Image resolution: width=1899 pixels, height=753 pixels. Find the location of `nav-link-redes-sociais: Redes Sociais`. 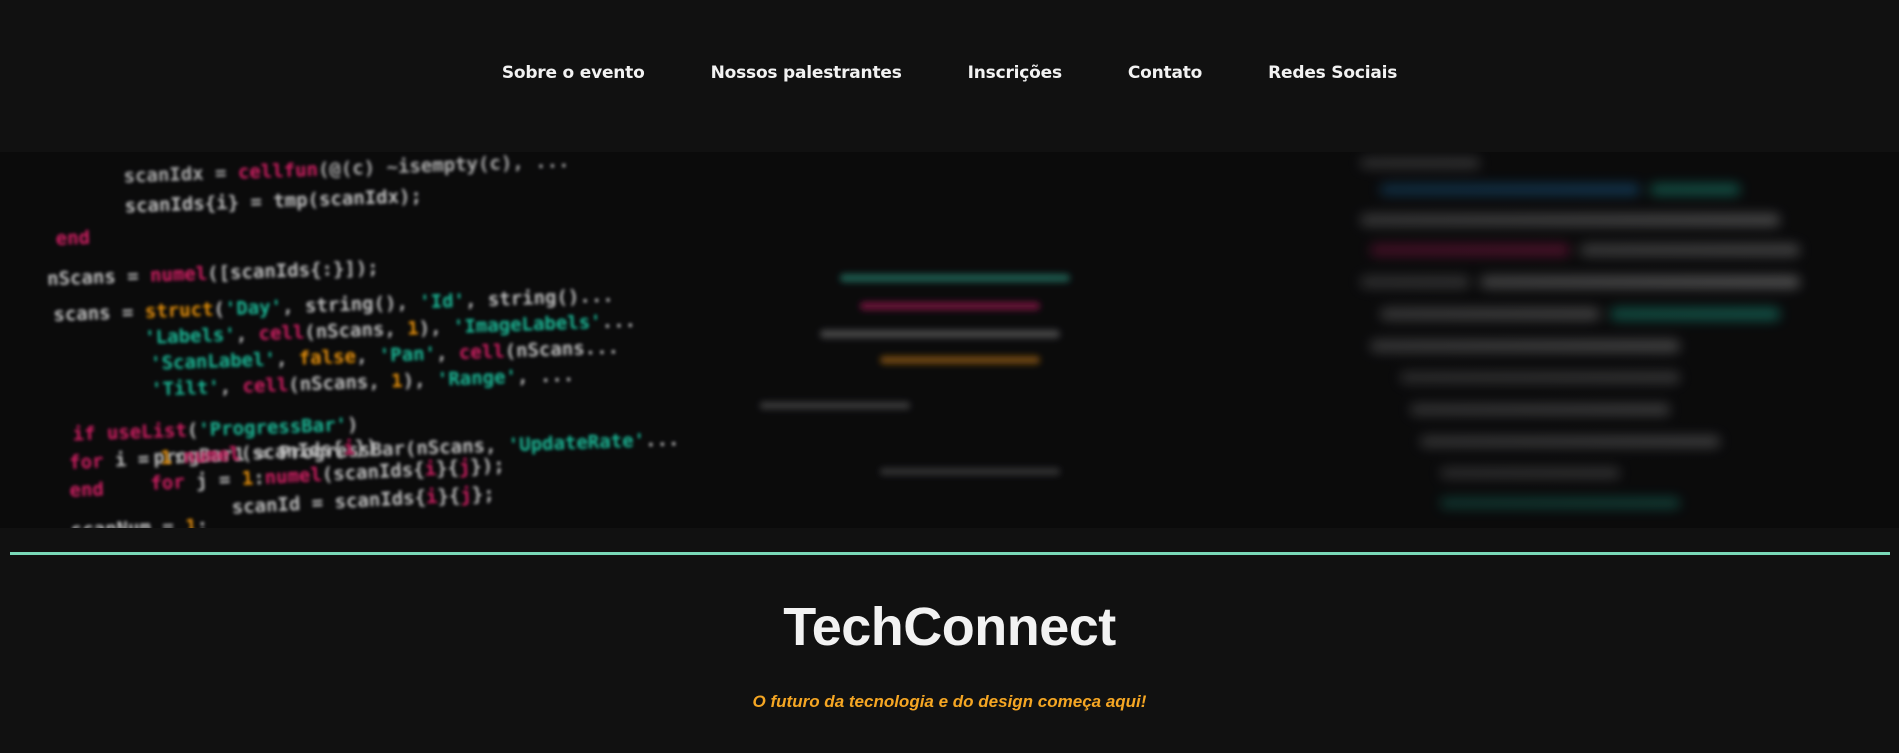

nav-link-redes-sociais: Redes Sociais is located at coordinates (1332, 73).